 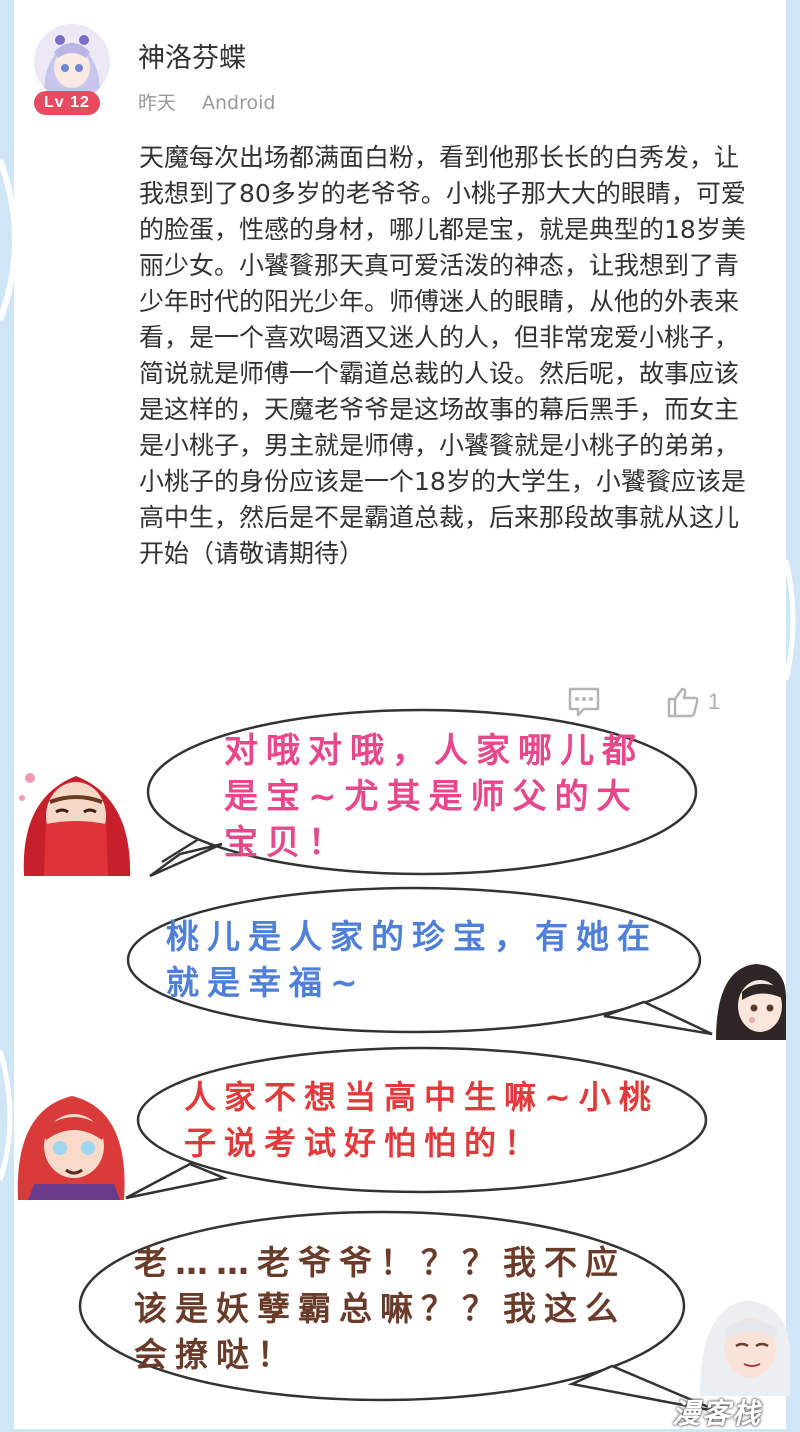 What do you see at coordinates (77, 817) in the screenshot?
I see `character-red-veiled-bride` at bounding box center [77, 817].